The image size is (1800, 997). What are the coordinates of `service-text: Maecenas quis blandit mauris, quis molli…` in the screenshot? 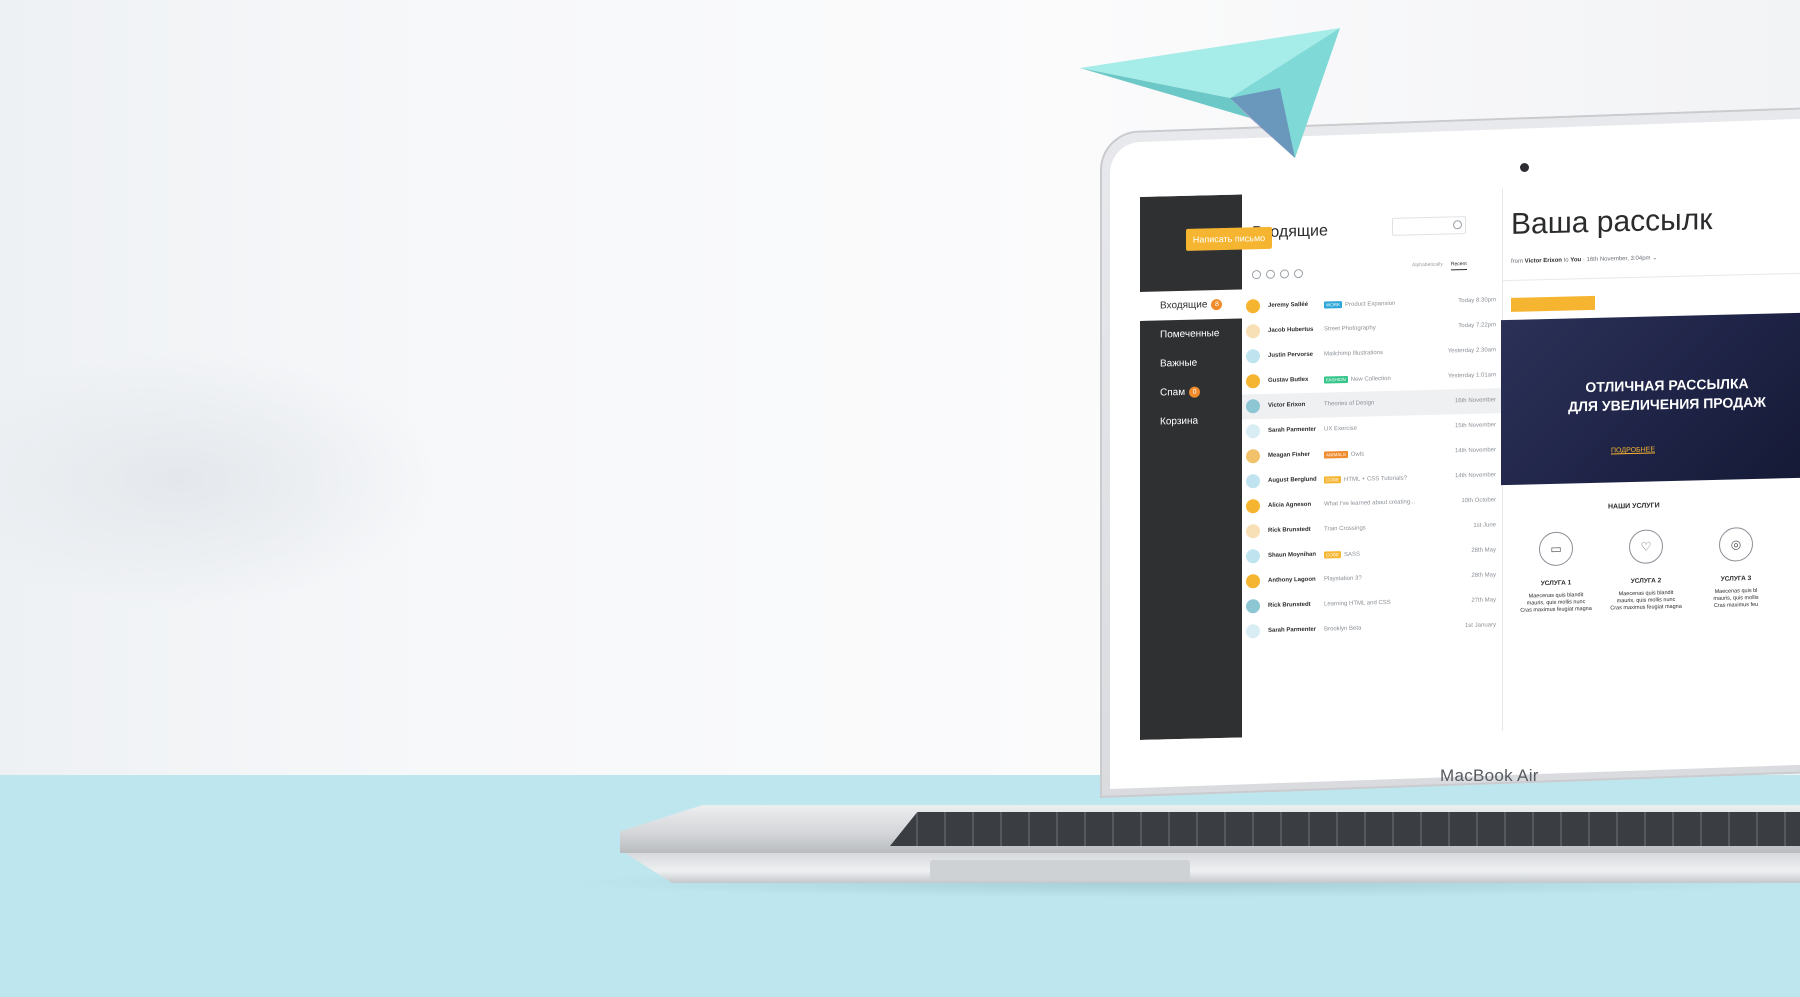 It's located at (1646, 600).